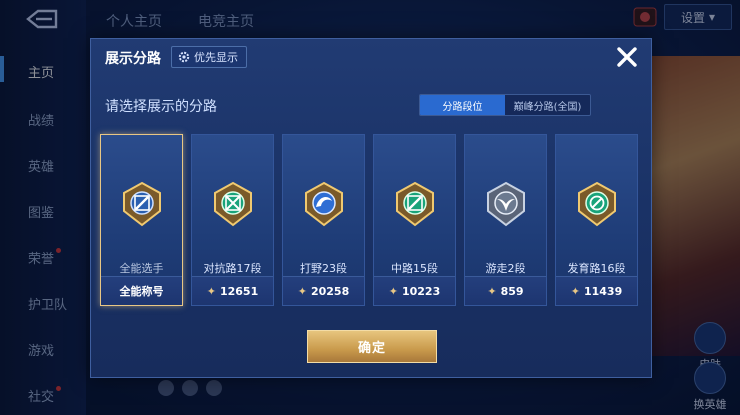 Image resolution: width=740 pixels, height=415 pixels. I want to click on card-footer: ✦ 20258, so click(323, 290).